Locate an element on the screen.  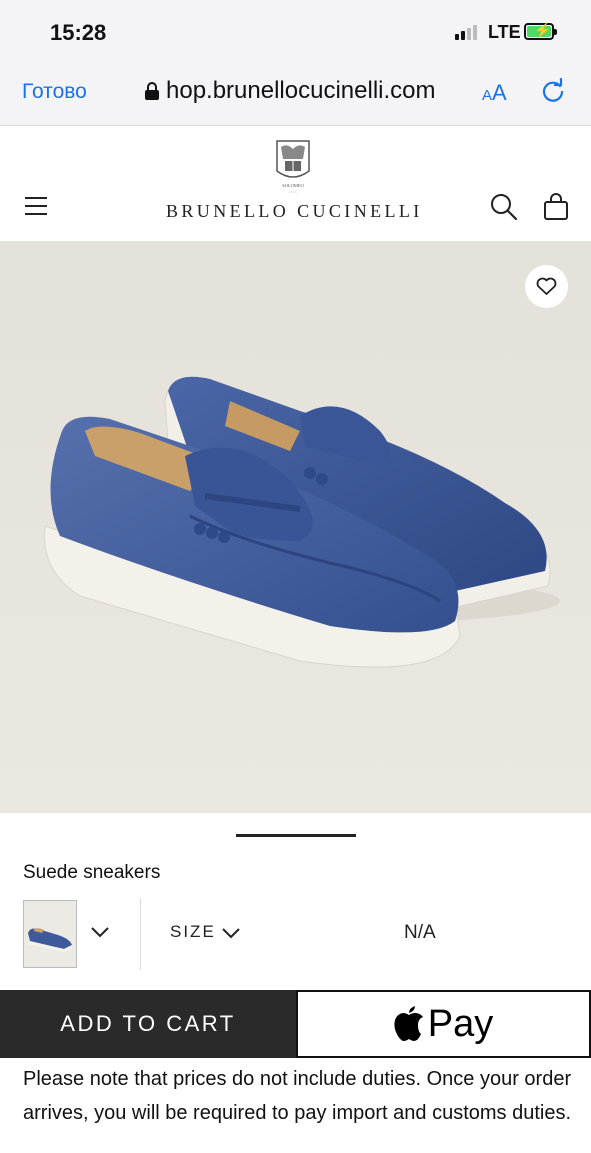
variant-shoe-image is located at coordinates (50, 940).